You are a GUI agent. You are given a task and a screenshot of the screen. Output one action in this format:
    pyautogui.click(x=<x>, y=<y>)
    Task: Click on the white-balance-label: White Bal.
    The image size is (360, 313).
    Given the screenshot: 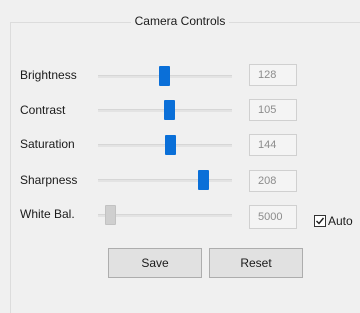 What is the action you would take?
    pyautogui.click(x=47, y=214)
    